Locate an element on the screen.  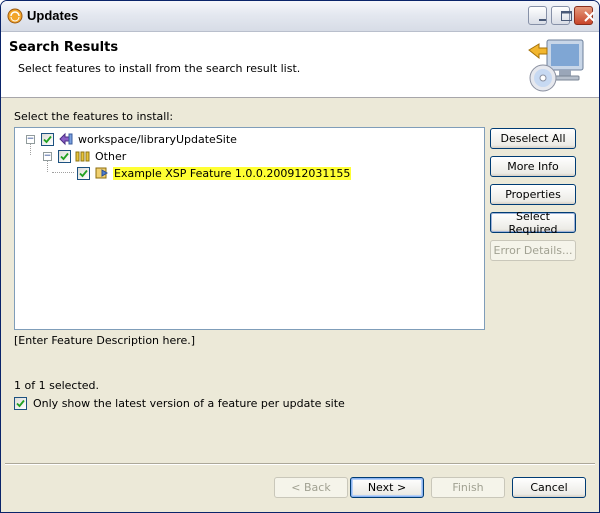
tree-guide-line is located at coordinates (63, 172).